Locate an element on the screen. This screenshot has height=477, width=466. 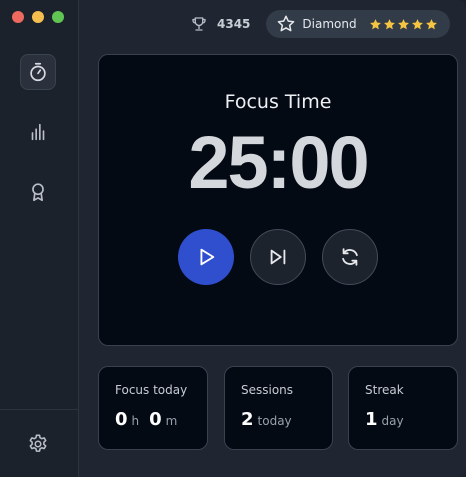
window-controls is located at coordinates (38, 17).